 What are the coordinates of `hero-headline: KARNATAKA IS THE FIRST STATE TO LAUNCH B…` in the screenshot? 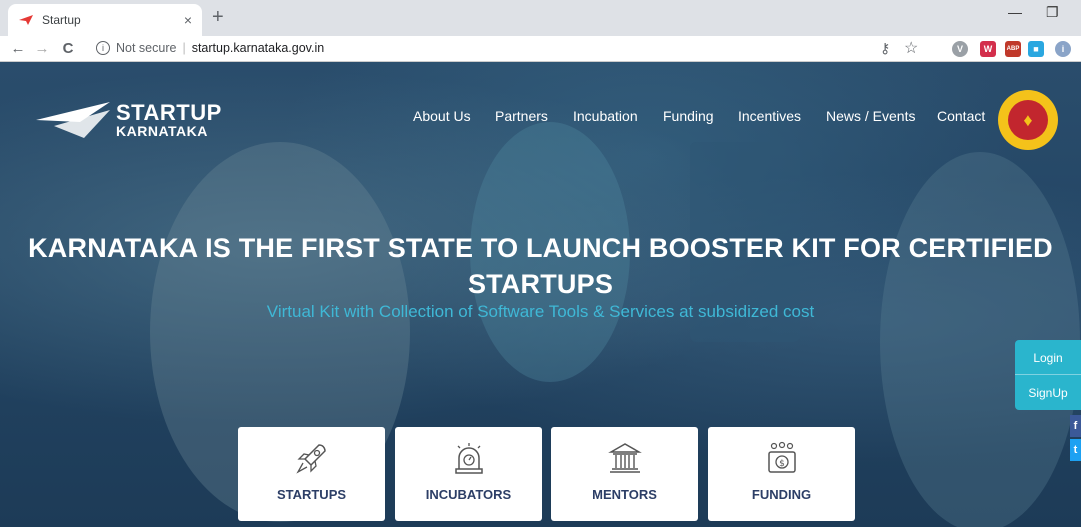 It's located at (540, 266).